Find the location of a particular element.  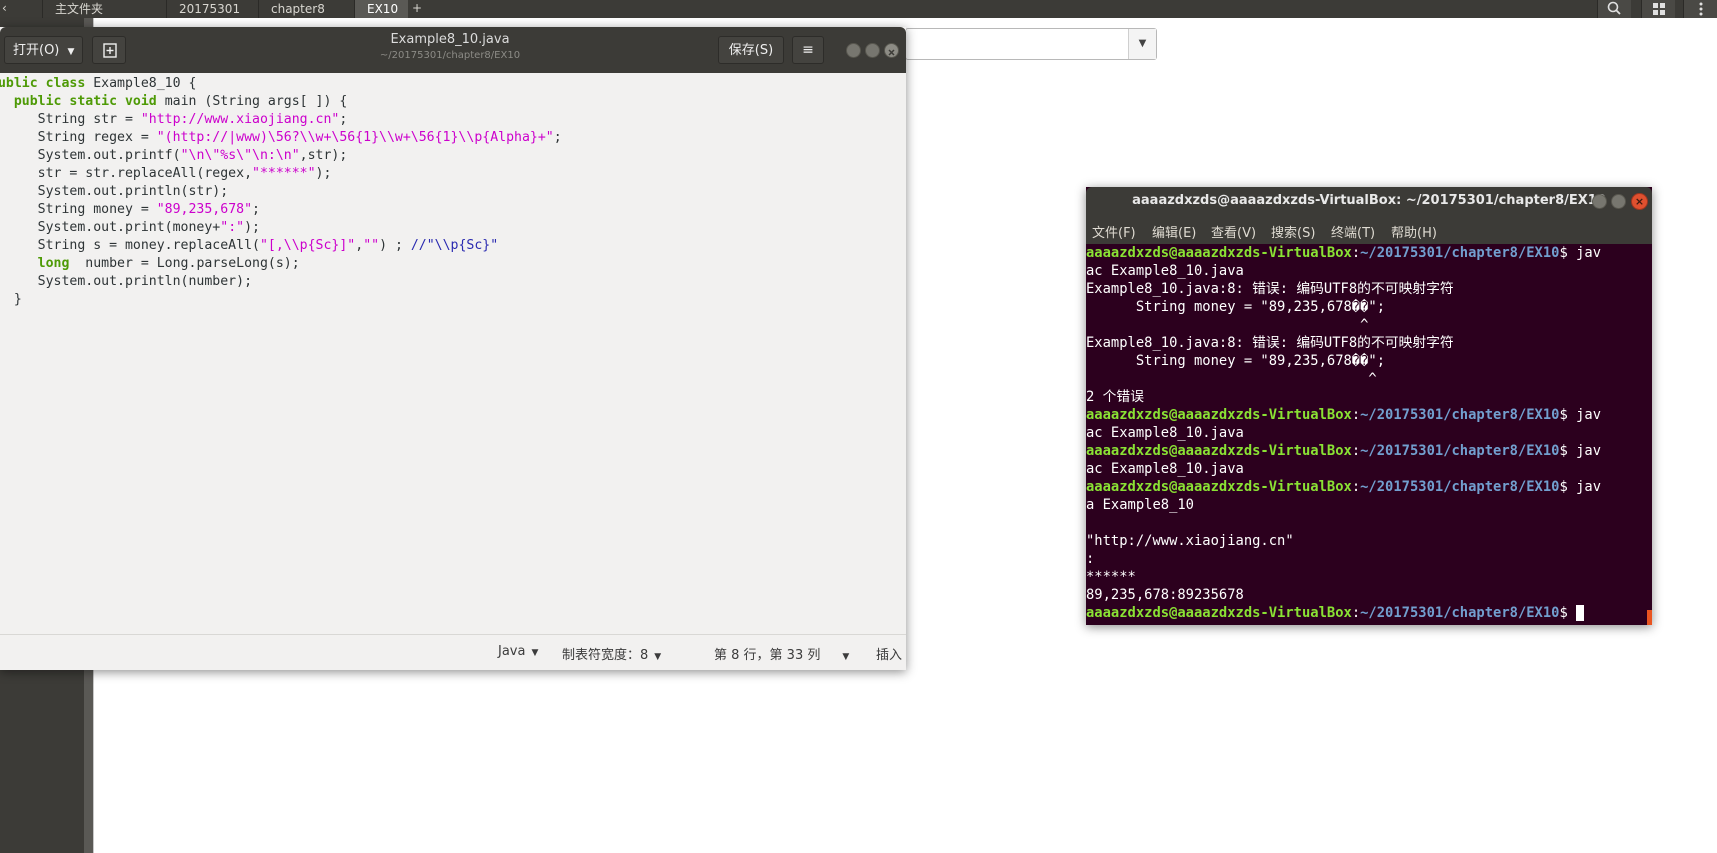

text-segment: String s = money.replaceAll( is located at coordinates (130, 245).